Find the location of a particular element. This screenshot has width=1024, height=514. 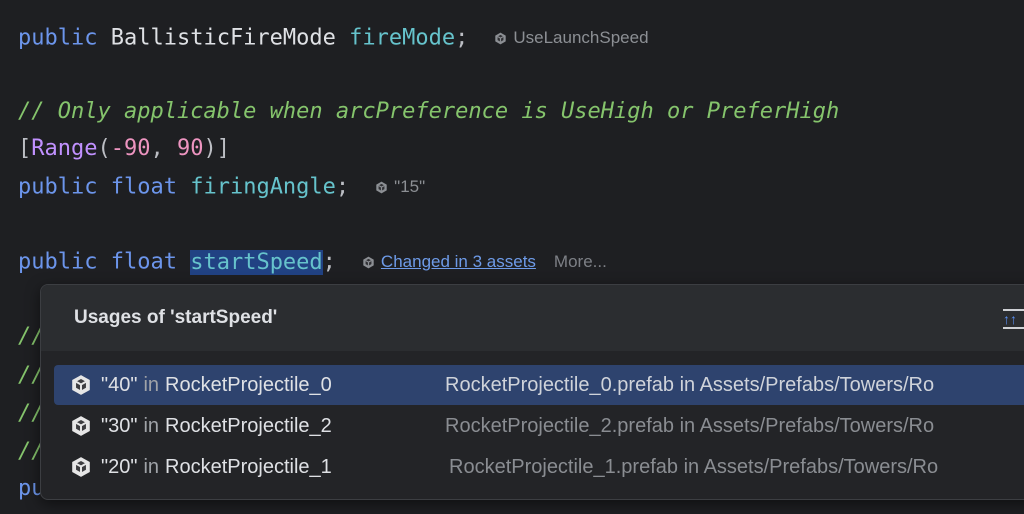

unity-hint: UseLaunchSpeed is located at coordinates (571, 38).